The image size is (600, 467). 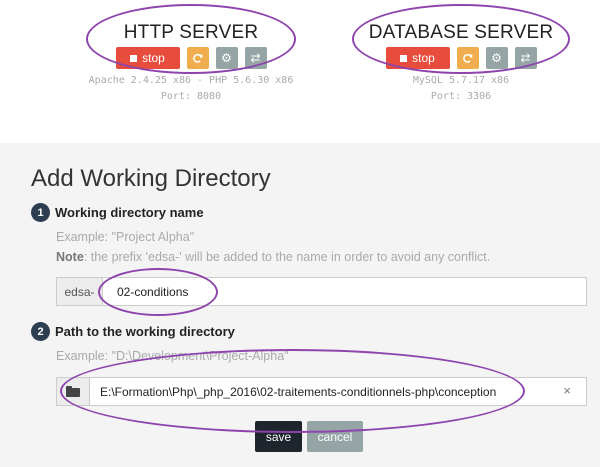 I want to click on http-server-port: Port: 8080, so click(x=191, y=96).